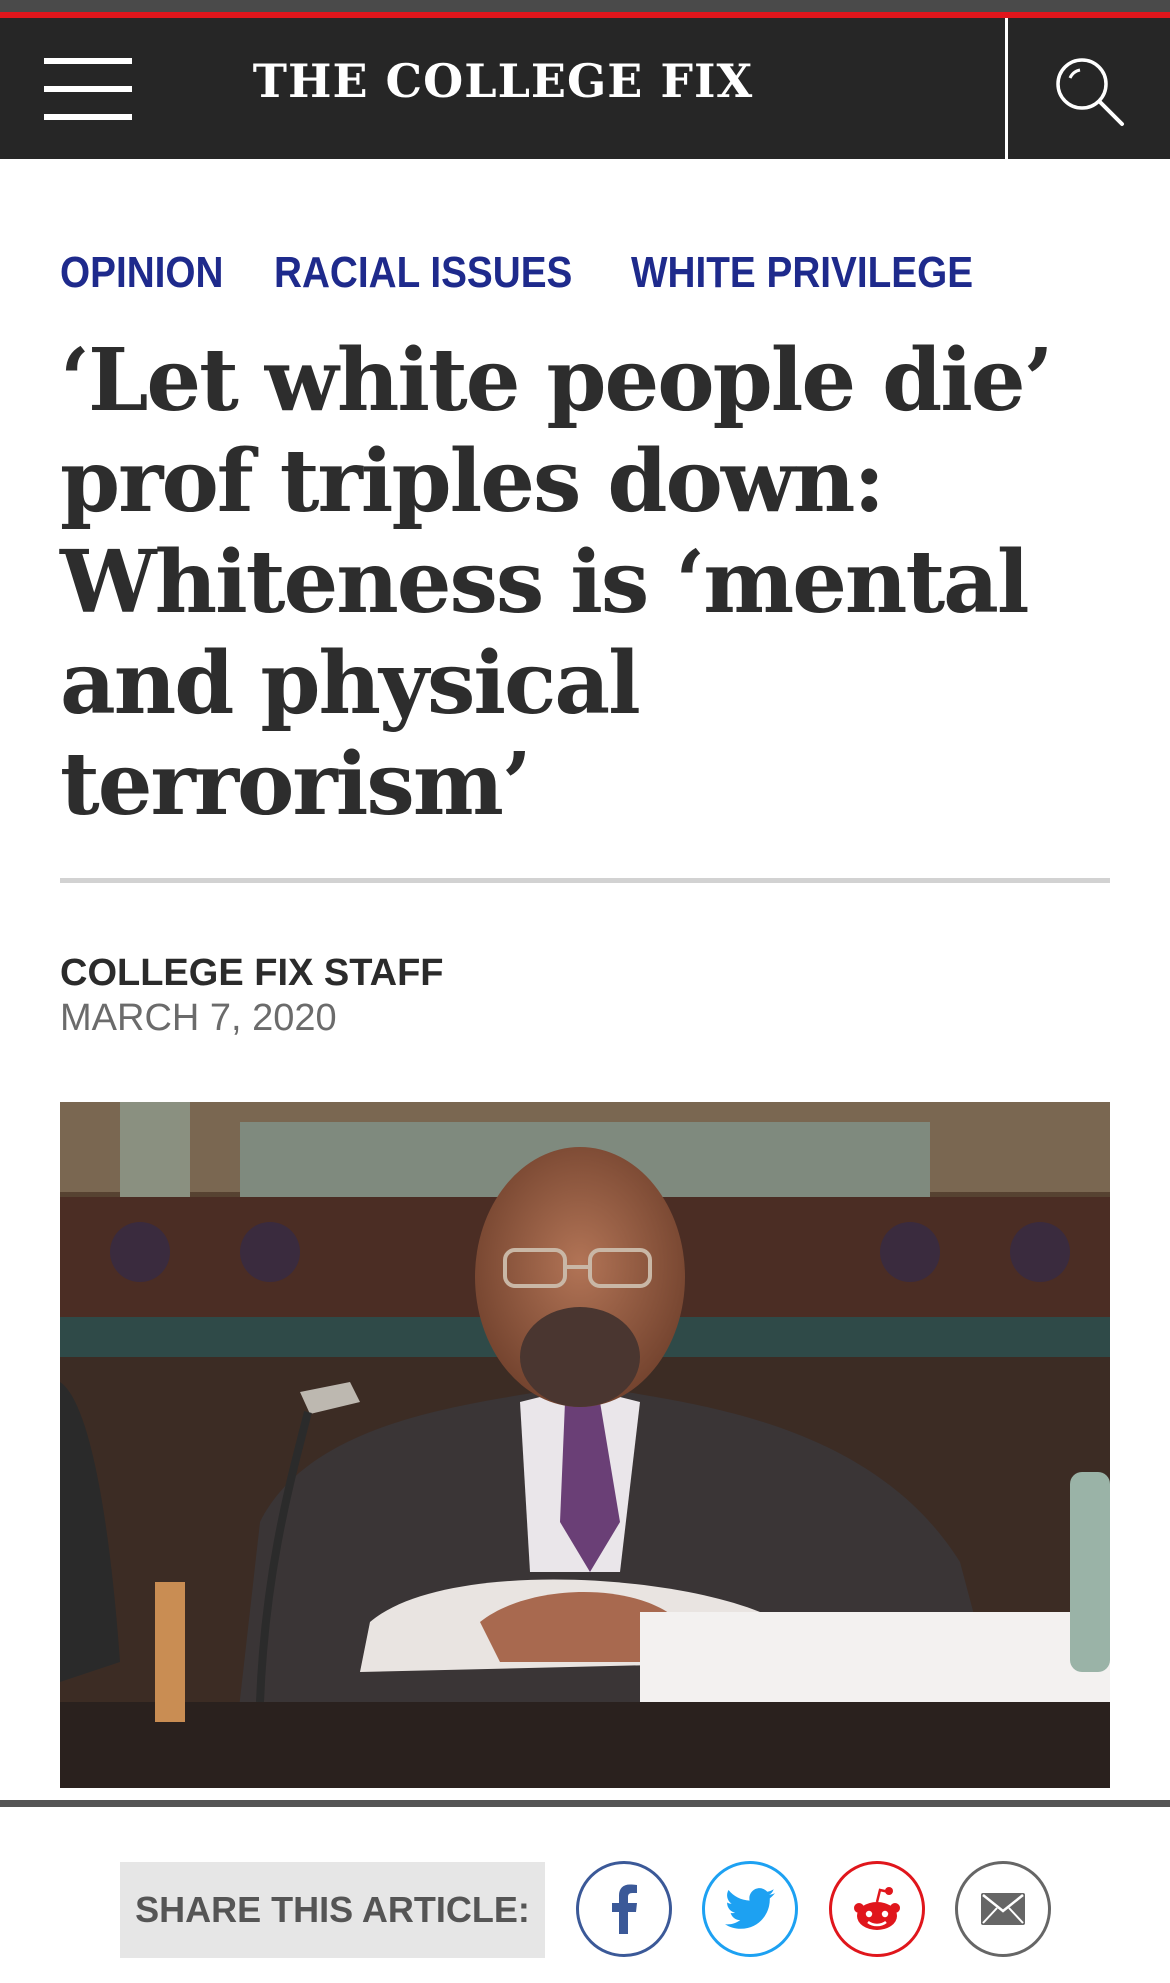 This screenshot has width=1170, height=1983. Describe the element at coordinates (350, 683) in the screenshot. I see `headline-line: and physical` at that location.